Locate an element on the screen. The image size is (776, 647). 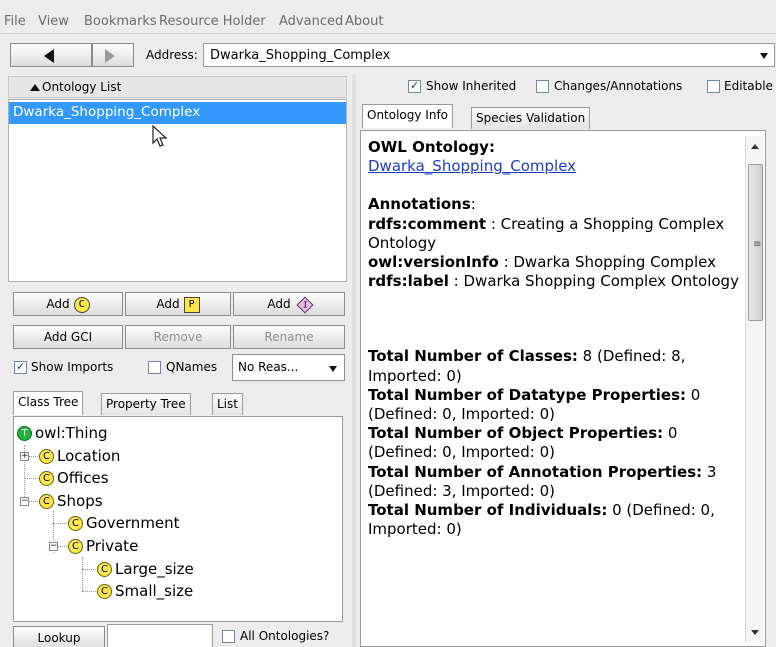
expand-icon: + is located at coordinates (24, 456).